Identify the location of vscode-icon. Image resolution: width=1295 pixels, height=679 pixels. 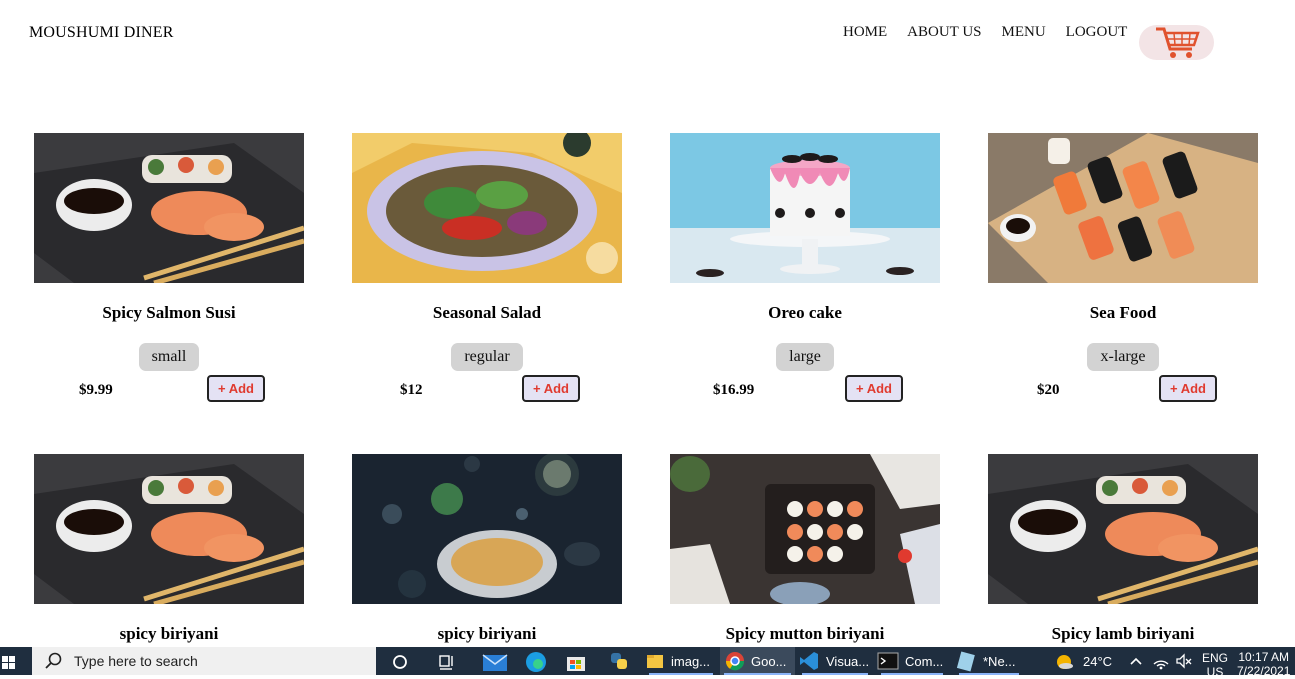
(809, 661).